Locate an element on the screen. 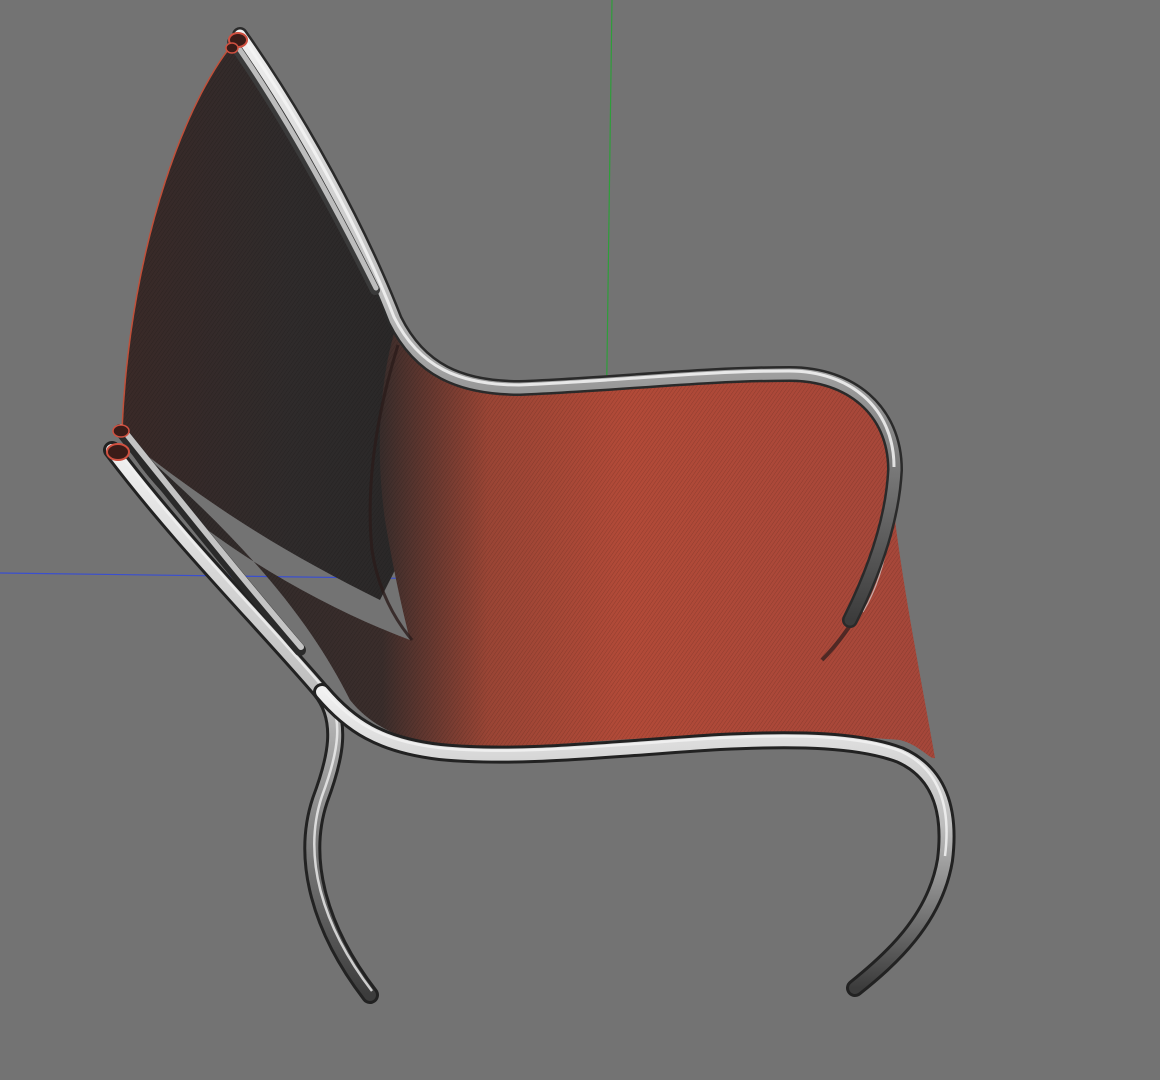 The image size is (1160, 1080). tube-end-cap-left is located at coordinates (118, 452).